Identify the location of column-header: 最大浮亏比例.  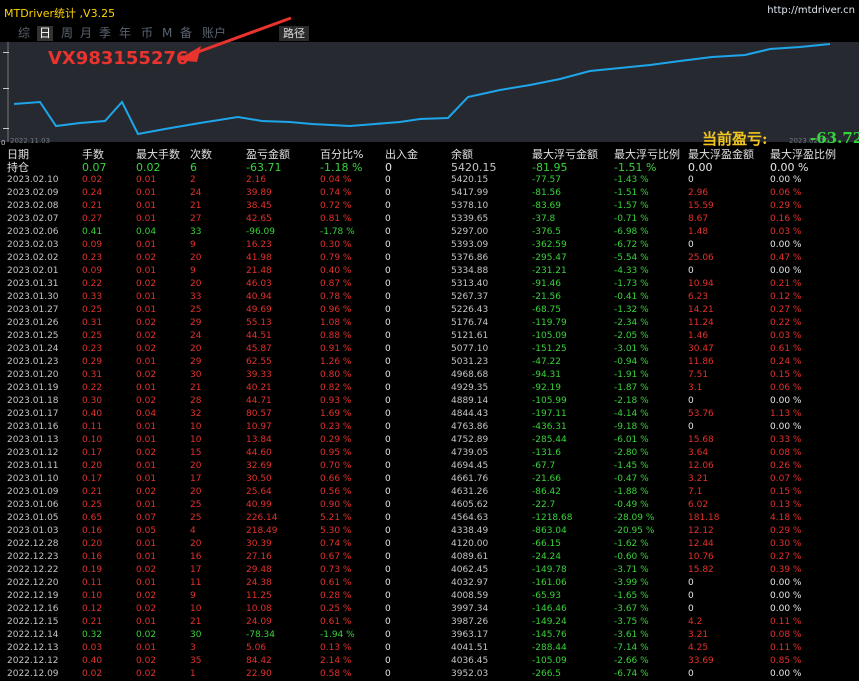
(647, 154).